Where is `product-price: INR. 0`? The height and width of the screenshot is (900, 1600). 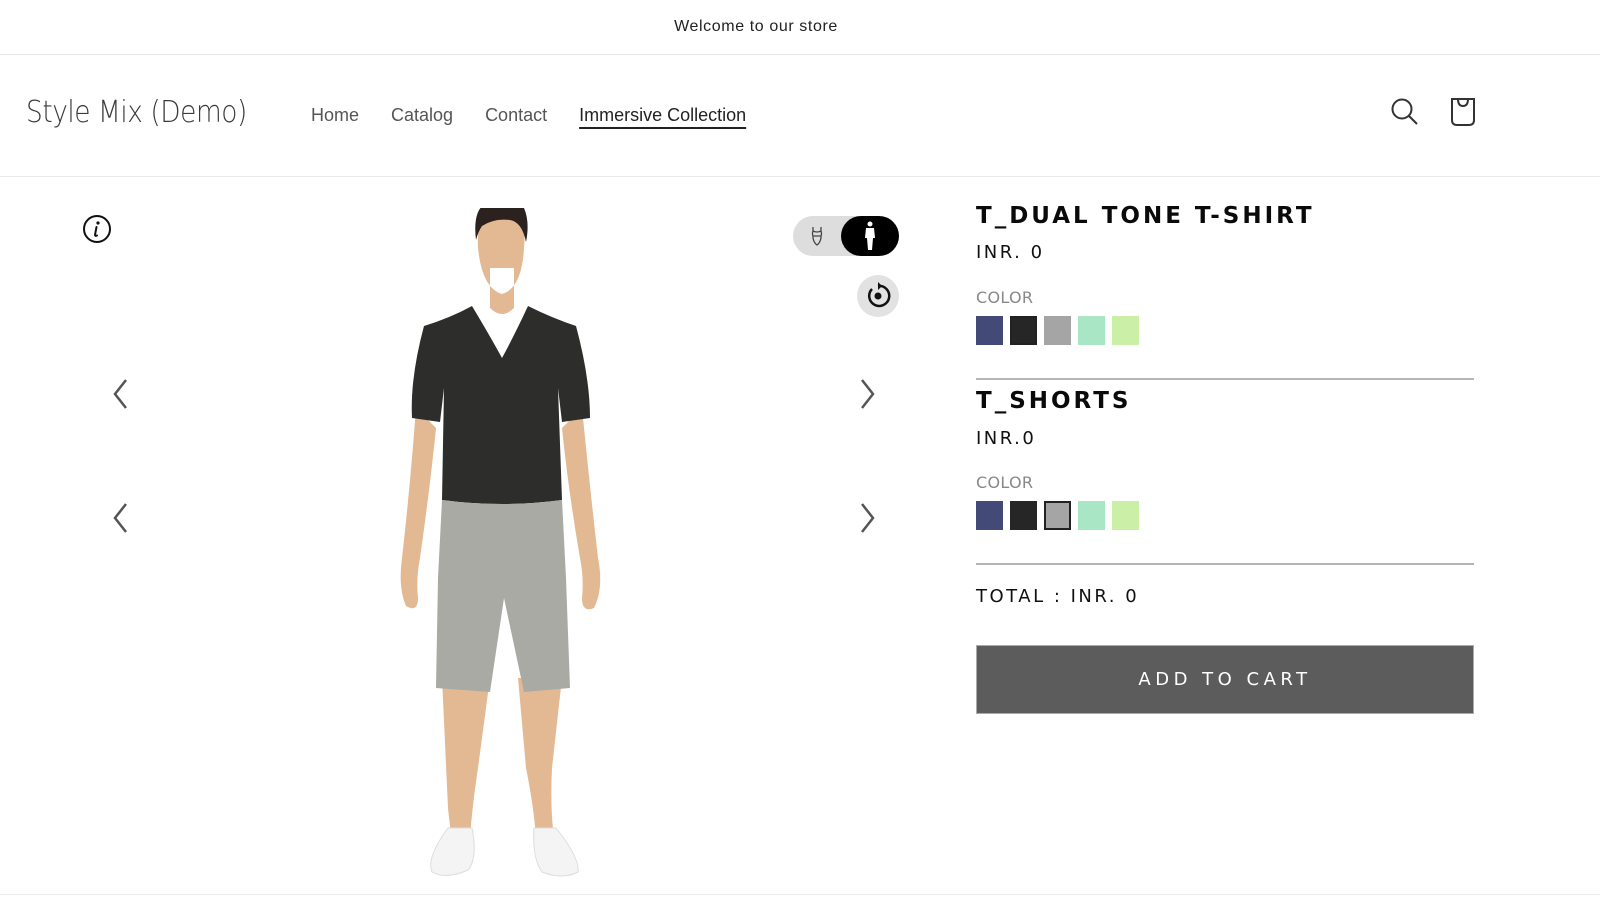
product-price: INR. 0 is located at coordinates (1010, 252).